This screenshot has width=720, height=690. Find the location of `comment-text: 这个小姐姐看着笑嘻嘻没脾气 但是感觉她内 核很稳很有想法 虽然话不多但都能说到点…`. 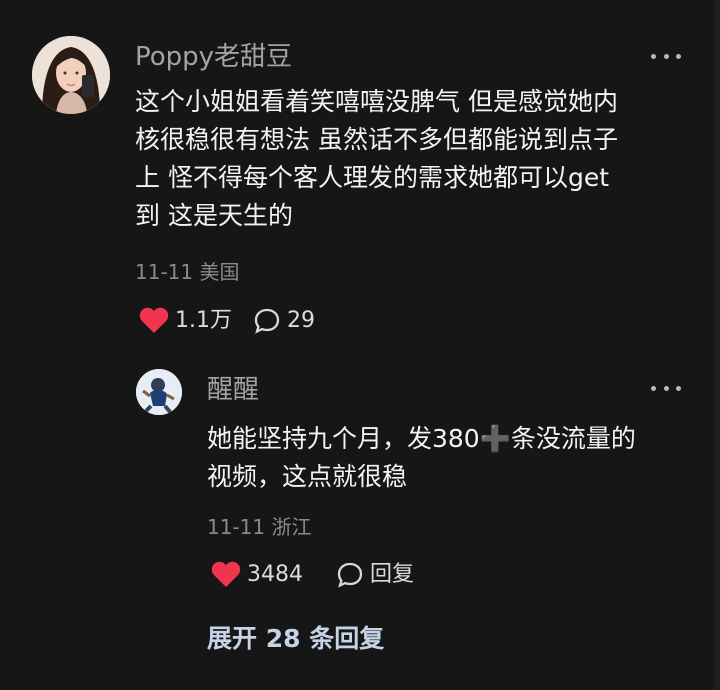

comment-text: 这个小姐姐看着笑嘻嘻没脾气 但是感觉她内 核很稳很有想法 虽然话不多但都能说到点… is located at coordinates (376, 159).